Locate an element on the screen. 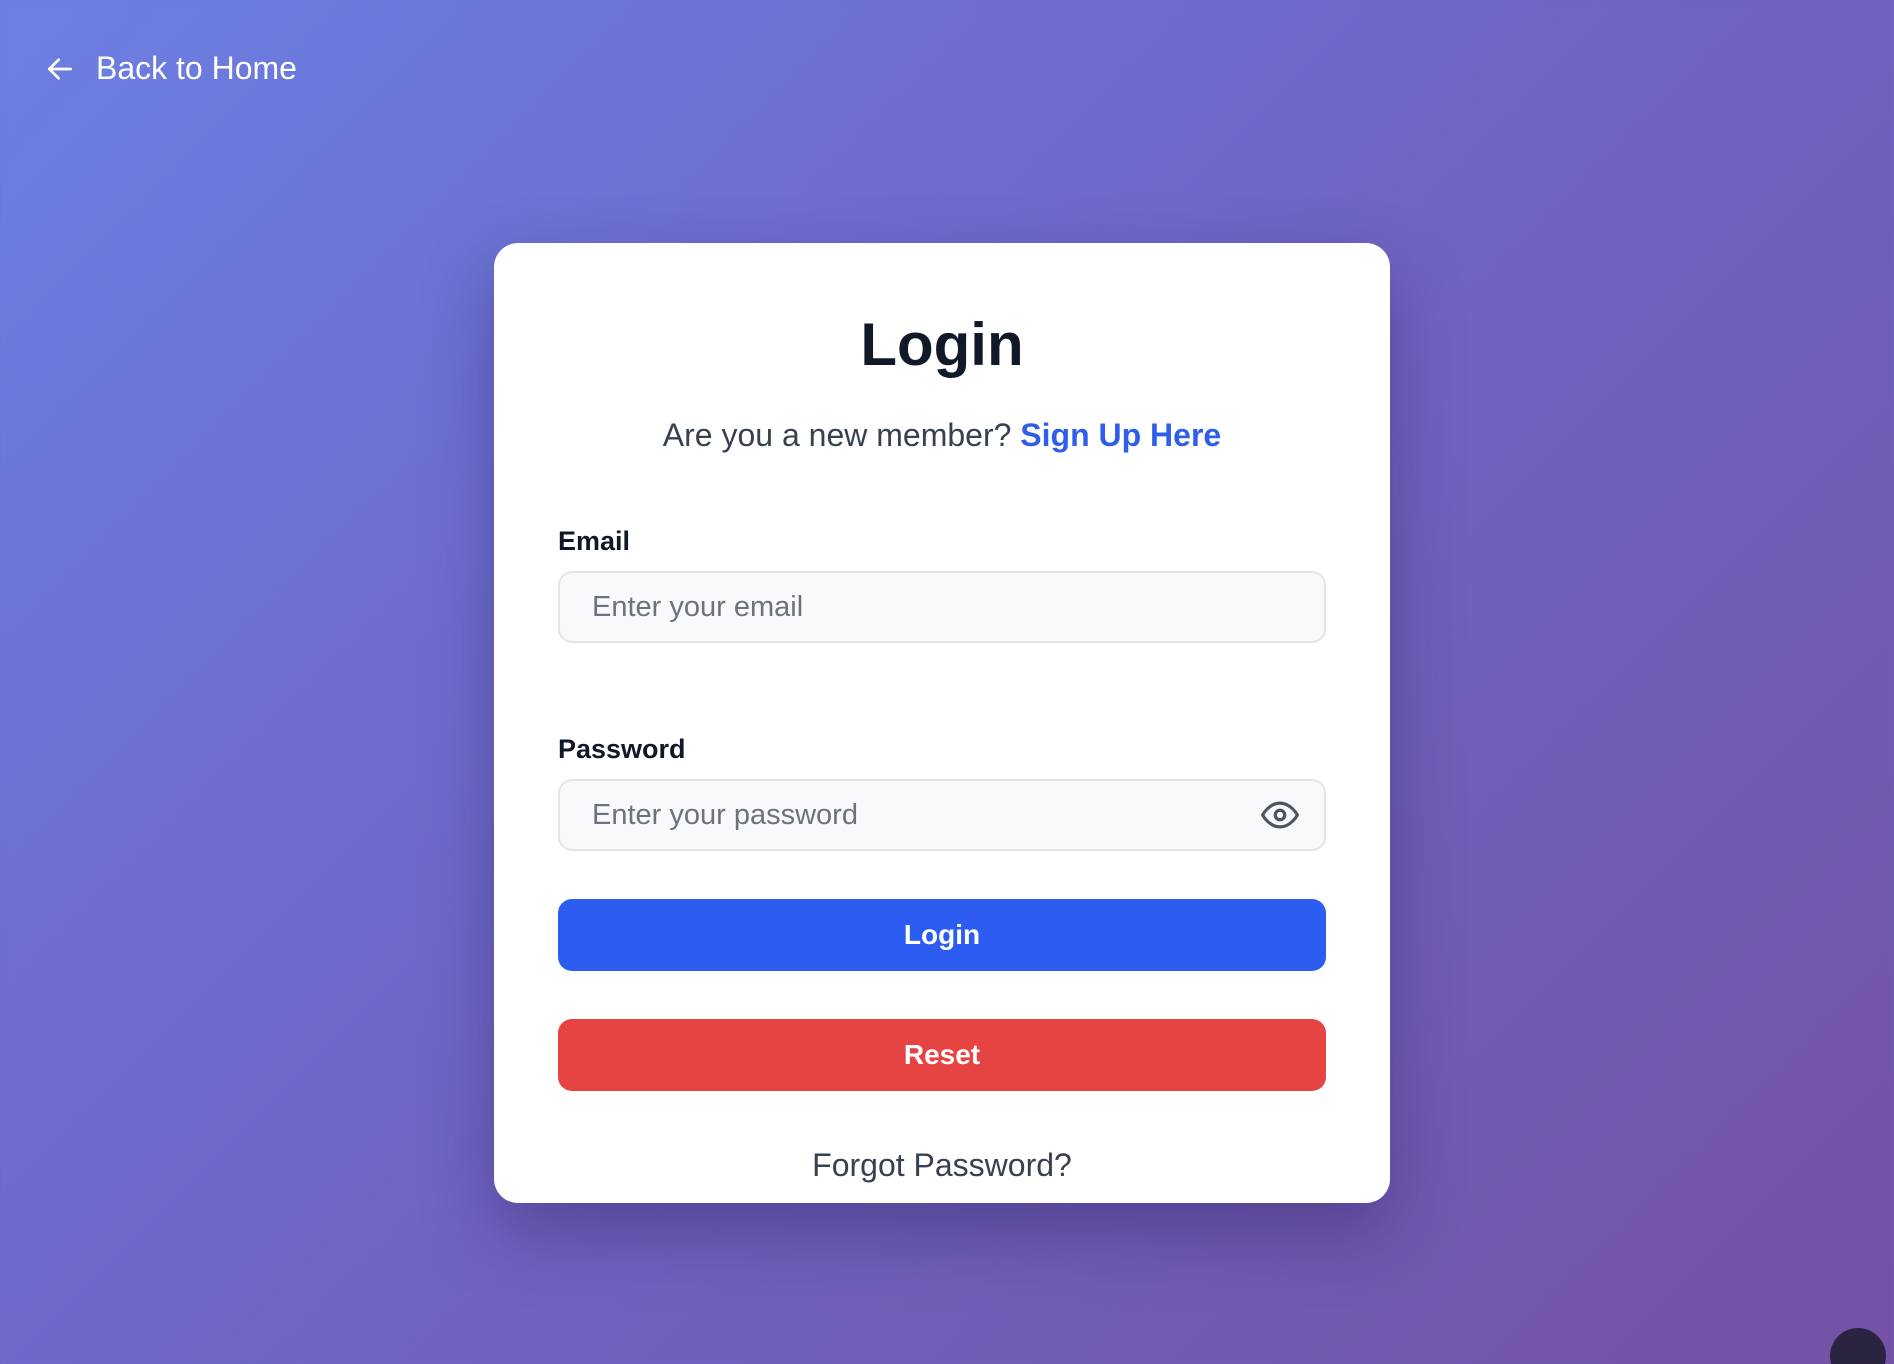 The image size is (1894, 1364). signup-prompt: Are you a new member? Sign Up Here is located at coordinates (942, 435).